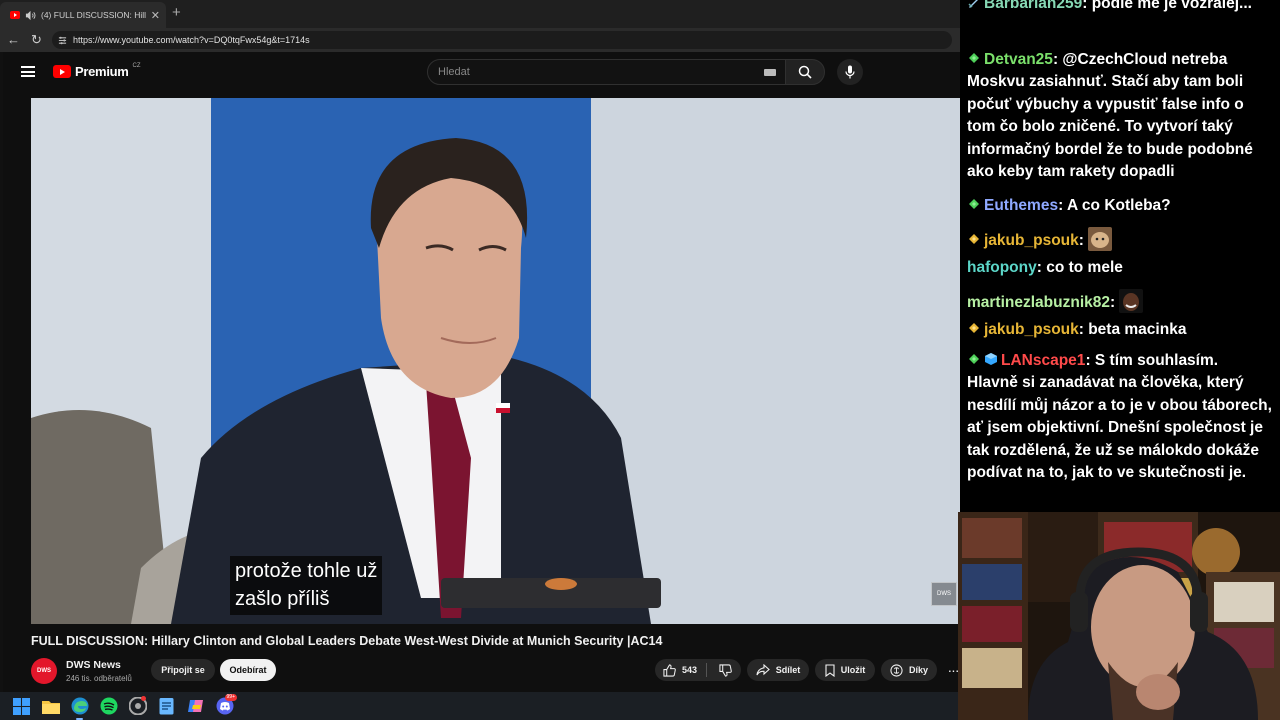  Describe the element at coordinates (306, 571) in the screenshot. I see `subtitle-line: protože tohle už` at that location.